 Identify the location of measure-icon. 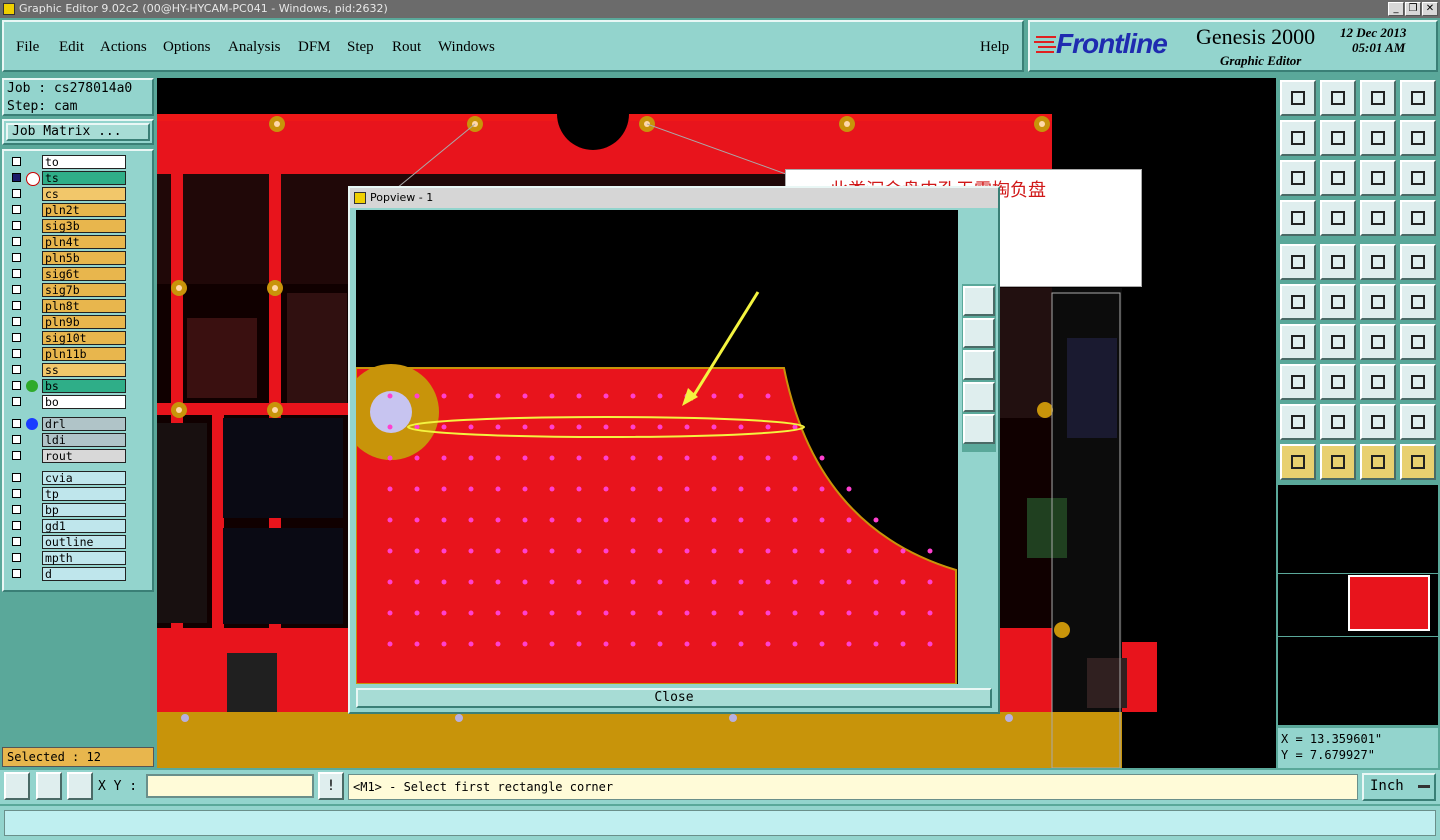
(49, 786).